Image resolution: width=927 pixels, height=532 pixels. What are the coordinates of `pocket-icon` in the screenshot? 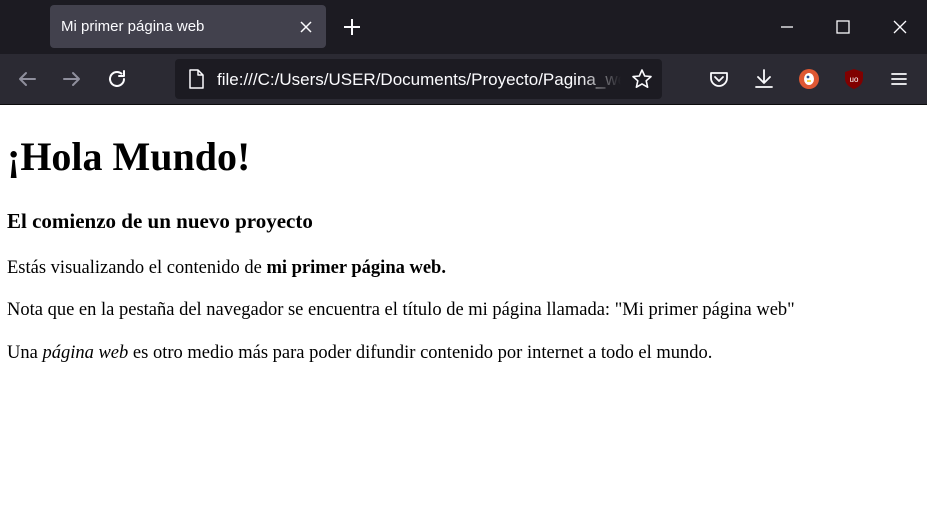 It's located at (719, 79).